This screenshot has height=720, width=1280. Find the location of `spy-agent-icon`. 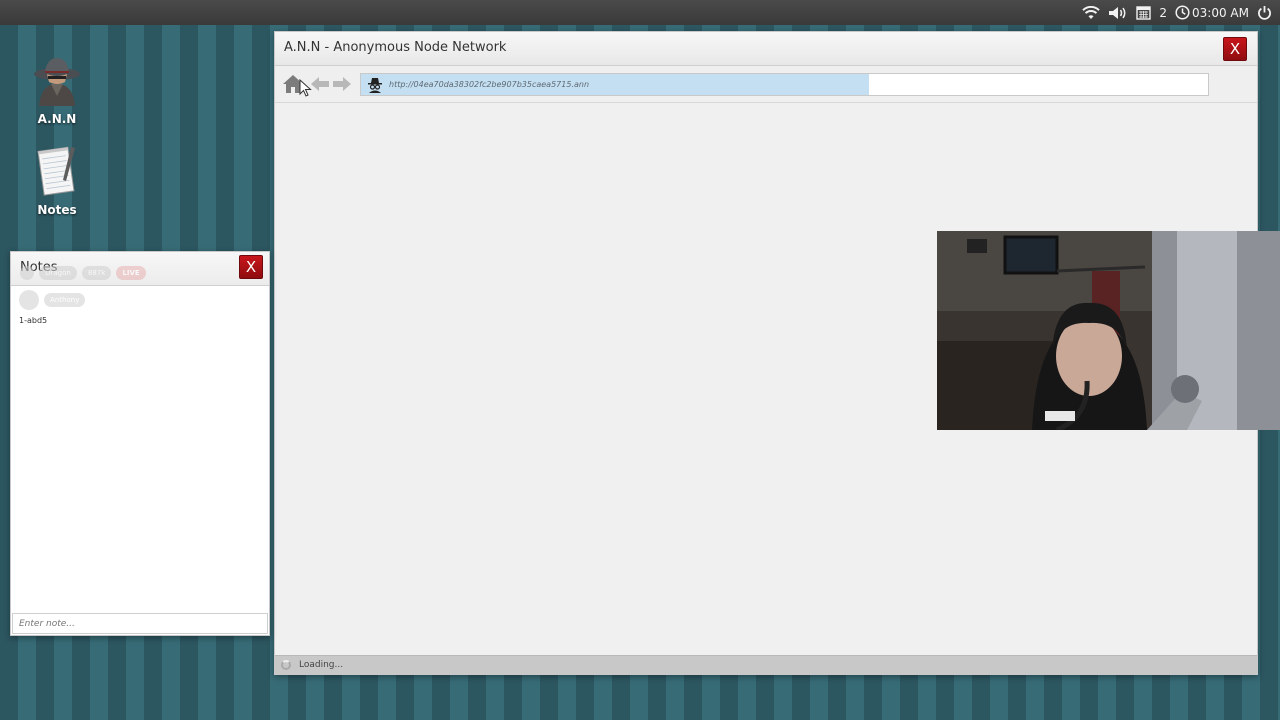

spy-agent-icon is located at coordinates (57, 80).